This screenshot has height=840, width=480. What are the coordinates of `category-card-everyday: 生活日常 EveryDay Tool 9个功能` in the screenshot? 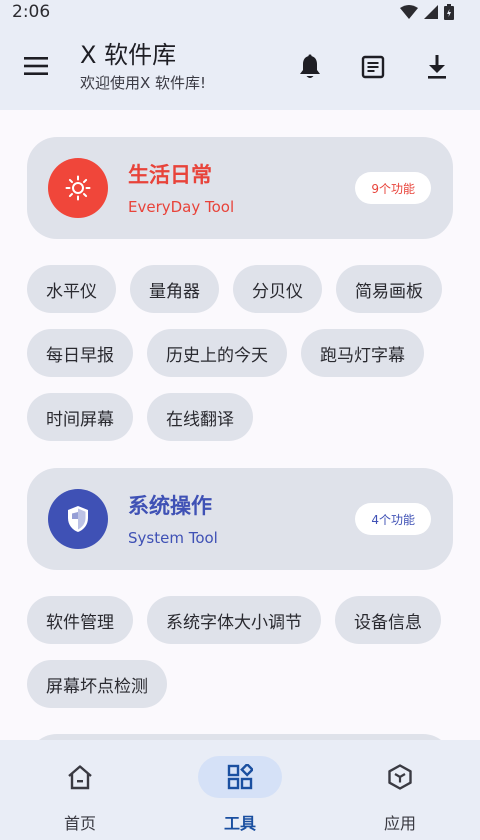 It's located at (240, 188).